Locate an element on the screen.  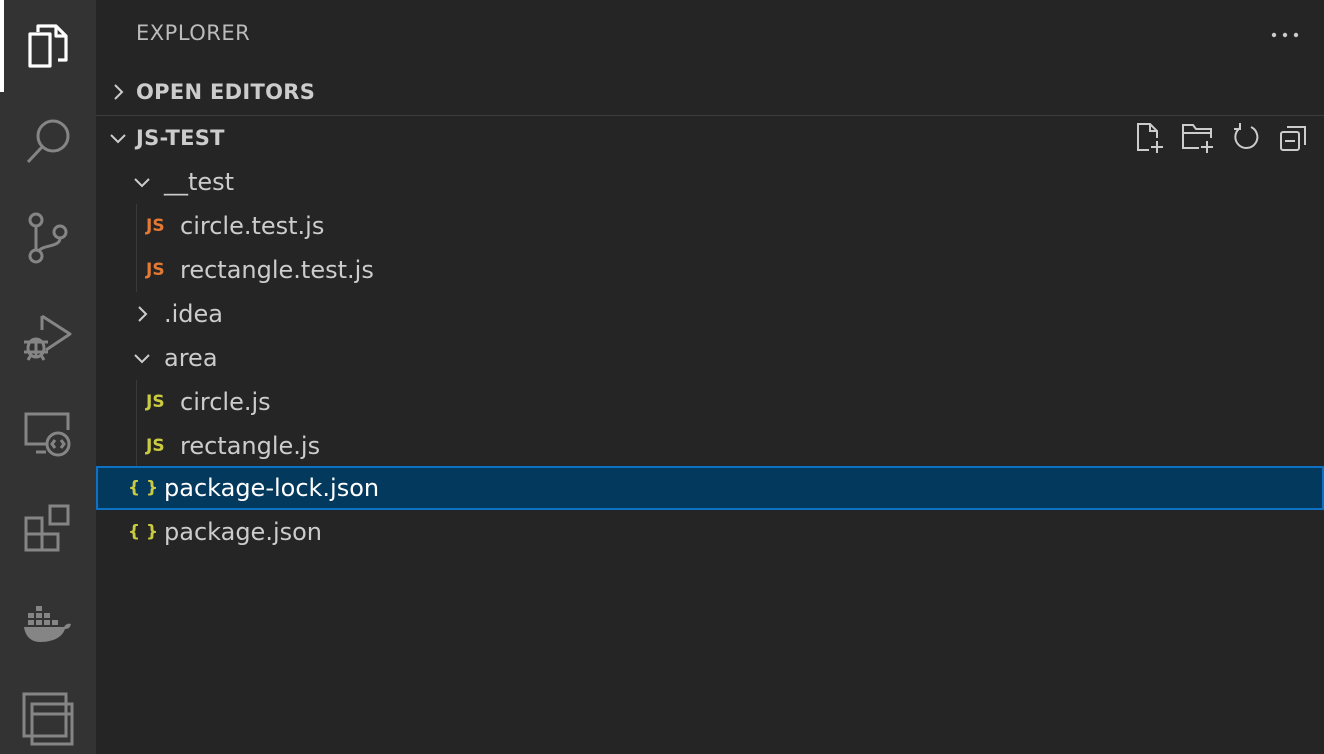
search-activity-button is located at coordinates (48, 142).